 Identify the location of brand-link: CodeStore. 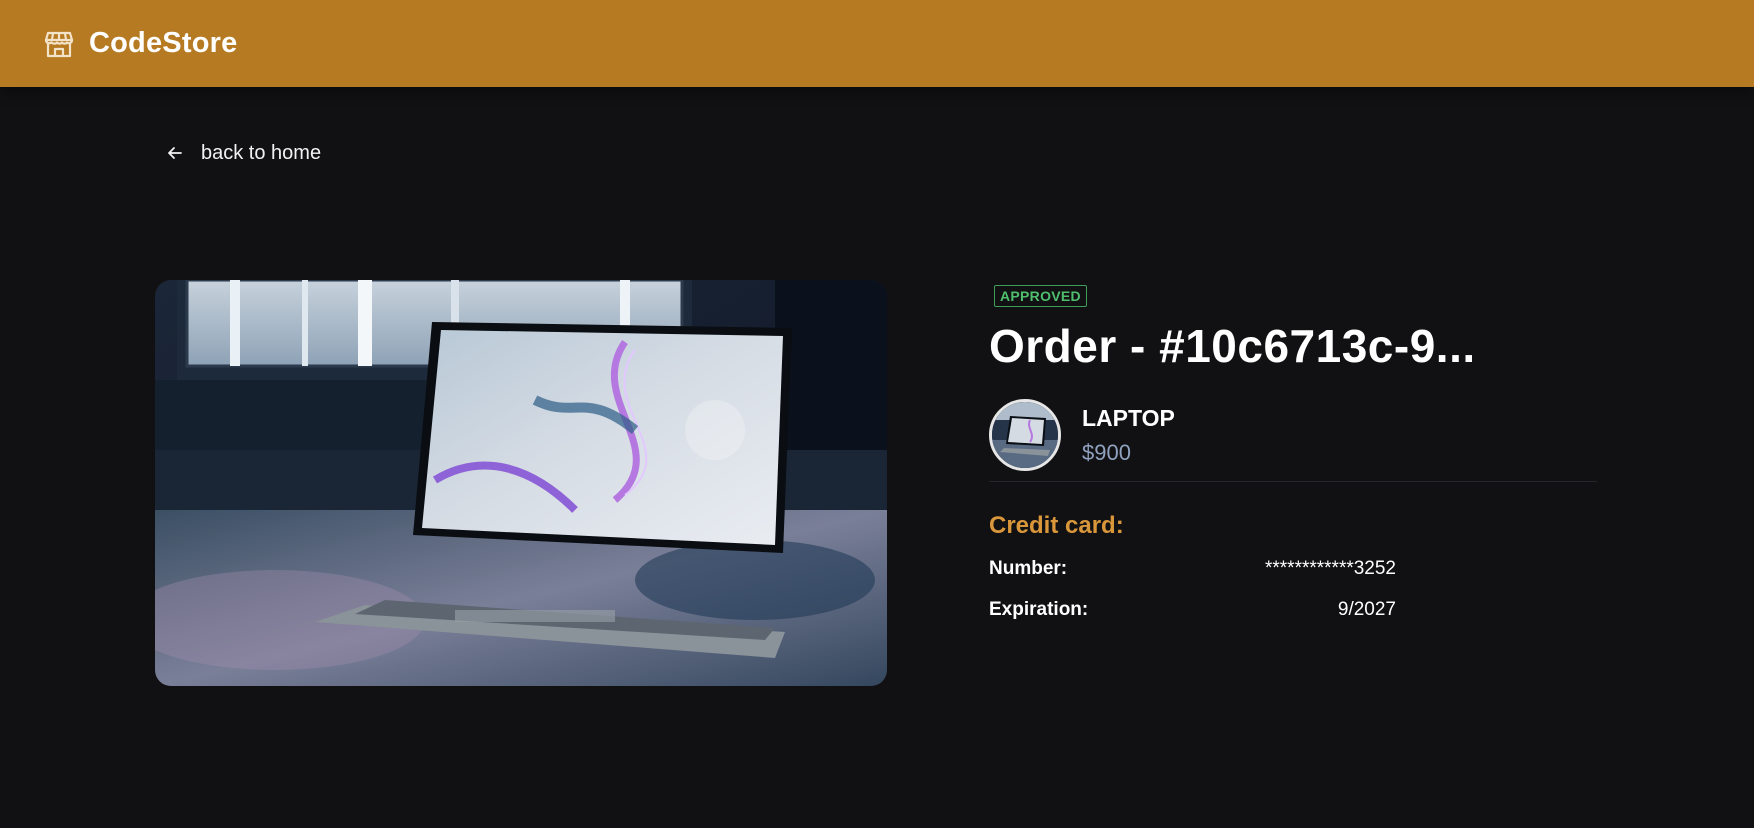
(140, 43).